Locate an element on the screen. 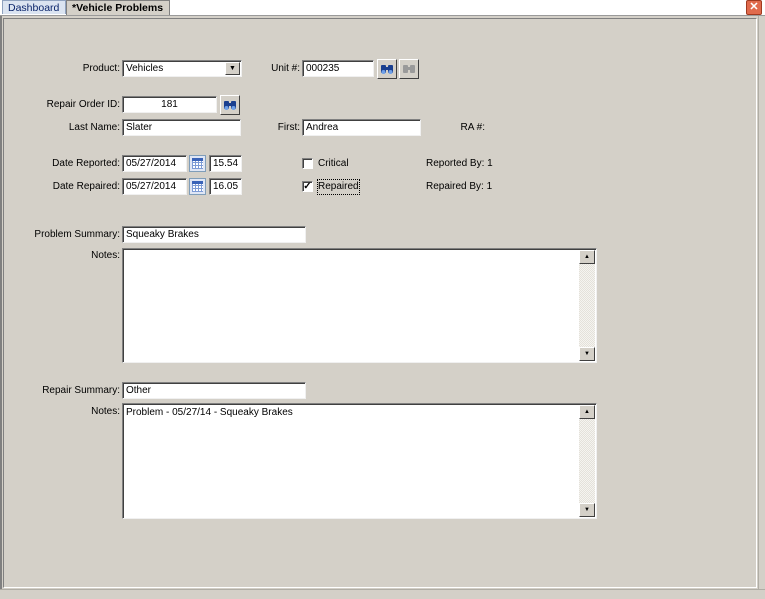 The width and height of the screenshot is (765, 599). time-reported-input: 15.54 is located at coordinates (225, 163).